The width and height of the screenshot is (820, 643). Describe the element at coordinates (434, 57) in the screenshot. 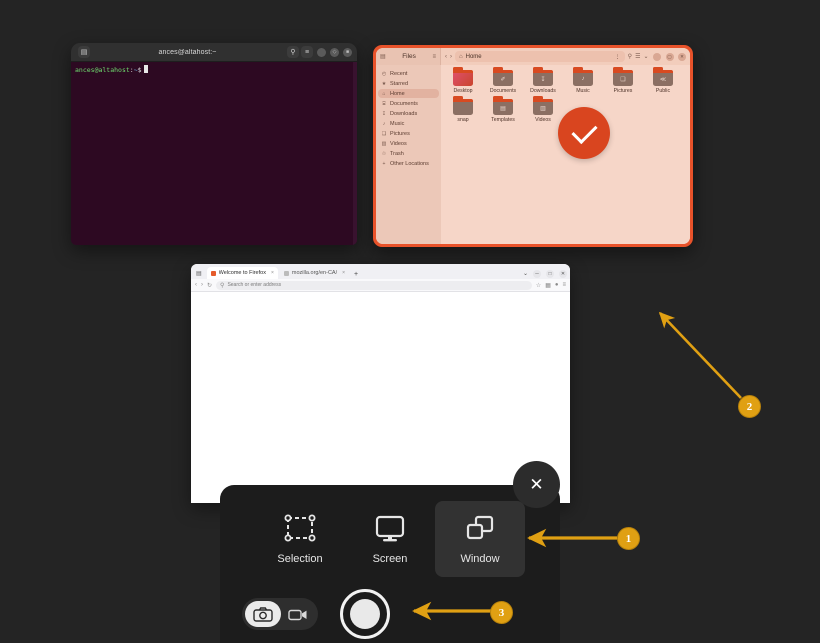

I see `view-options-icon: ≡` at that location.